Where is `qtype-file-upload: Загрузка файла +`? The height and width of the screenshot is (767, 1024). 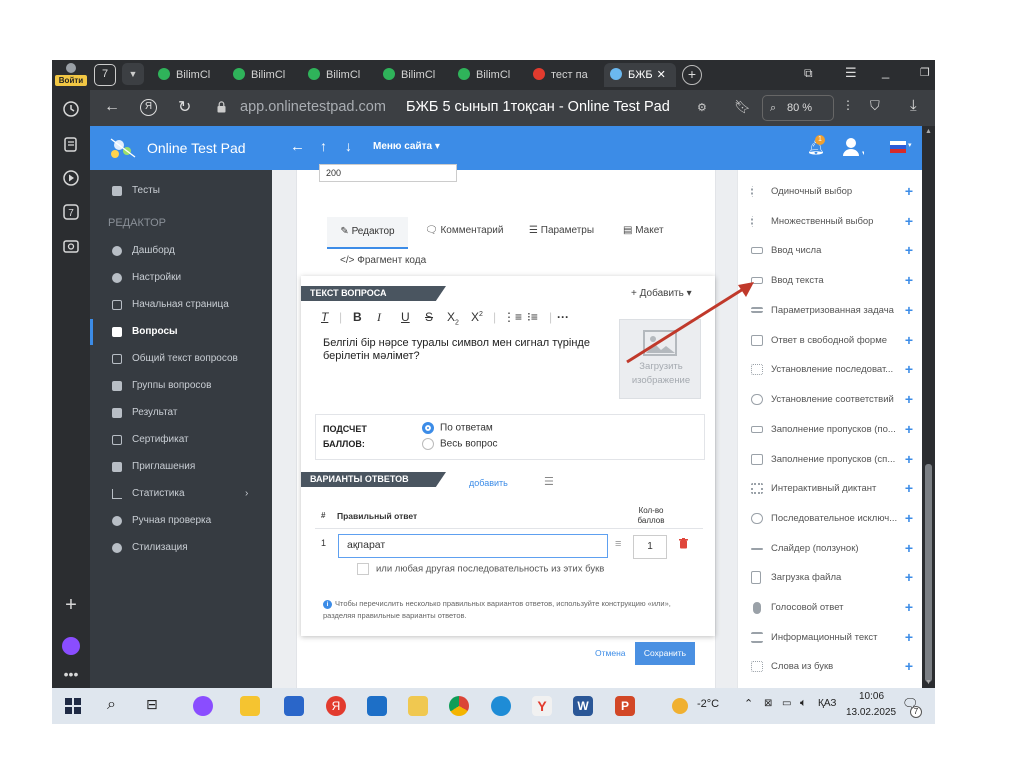 qtype-file-upload: Загрузка файла + is located at coordinates (830, 577).